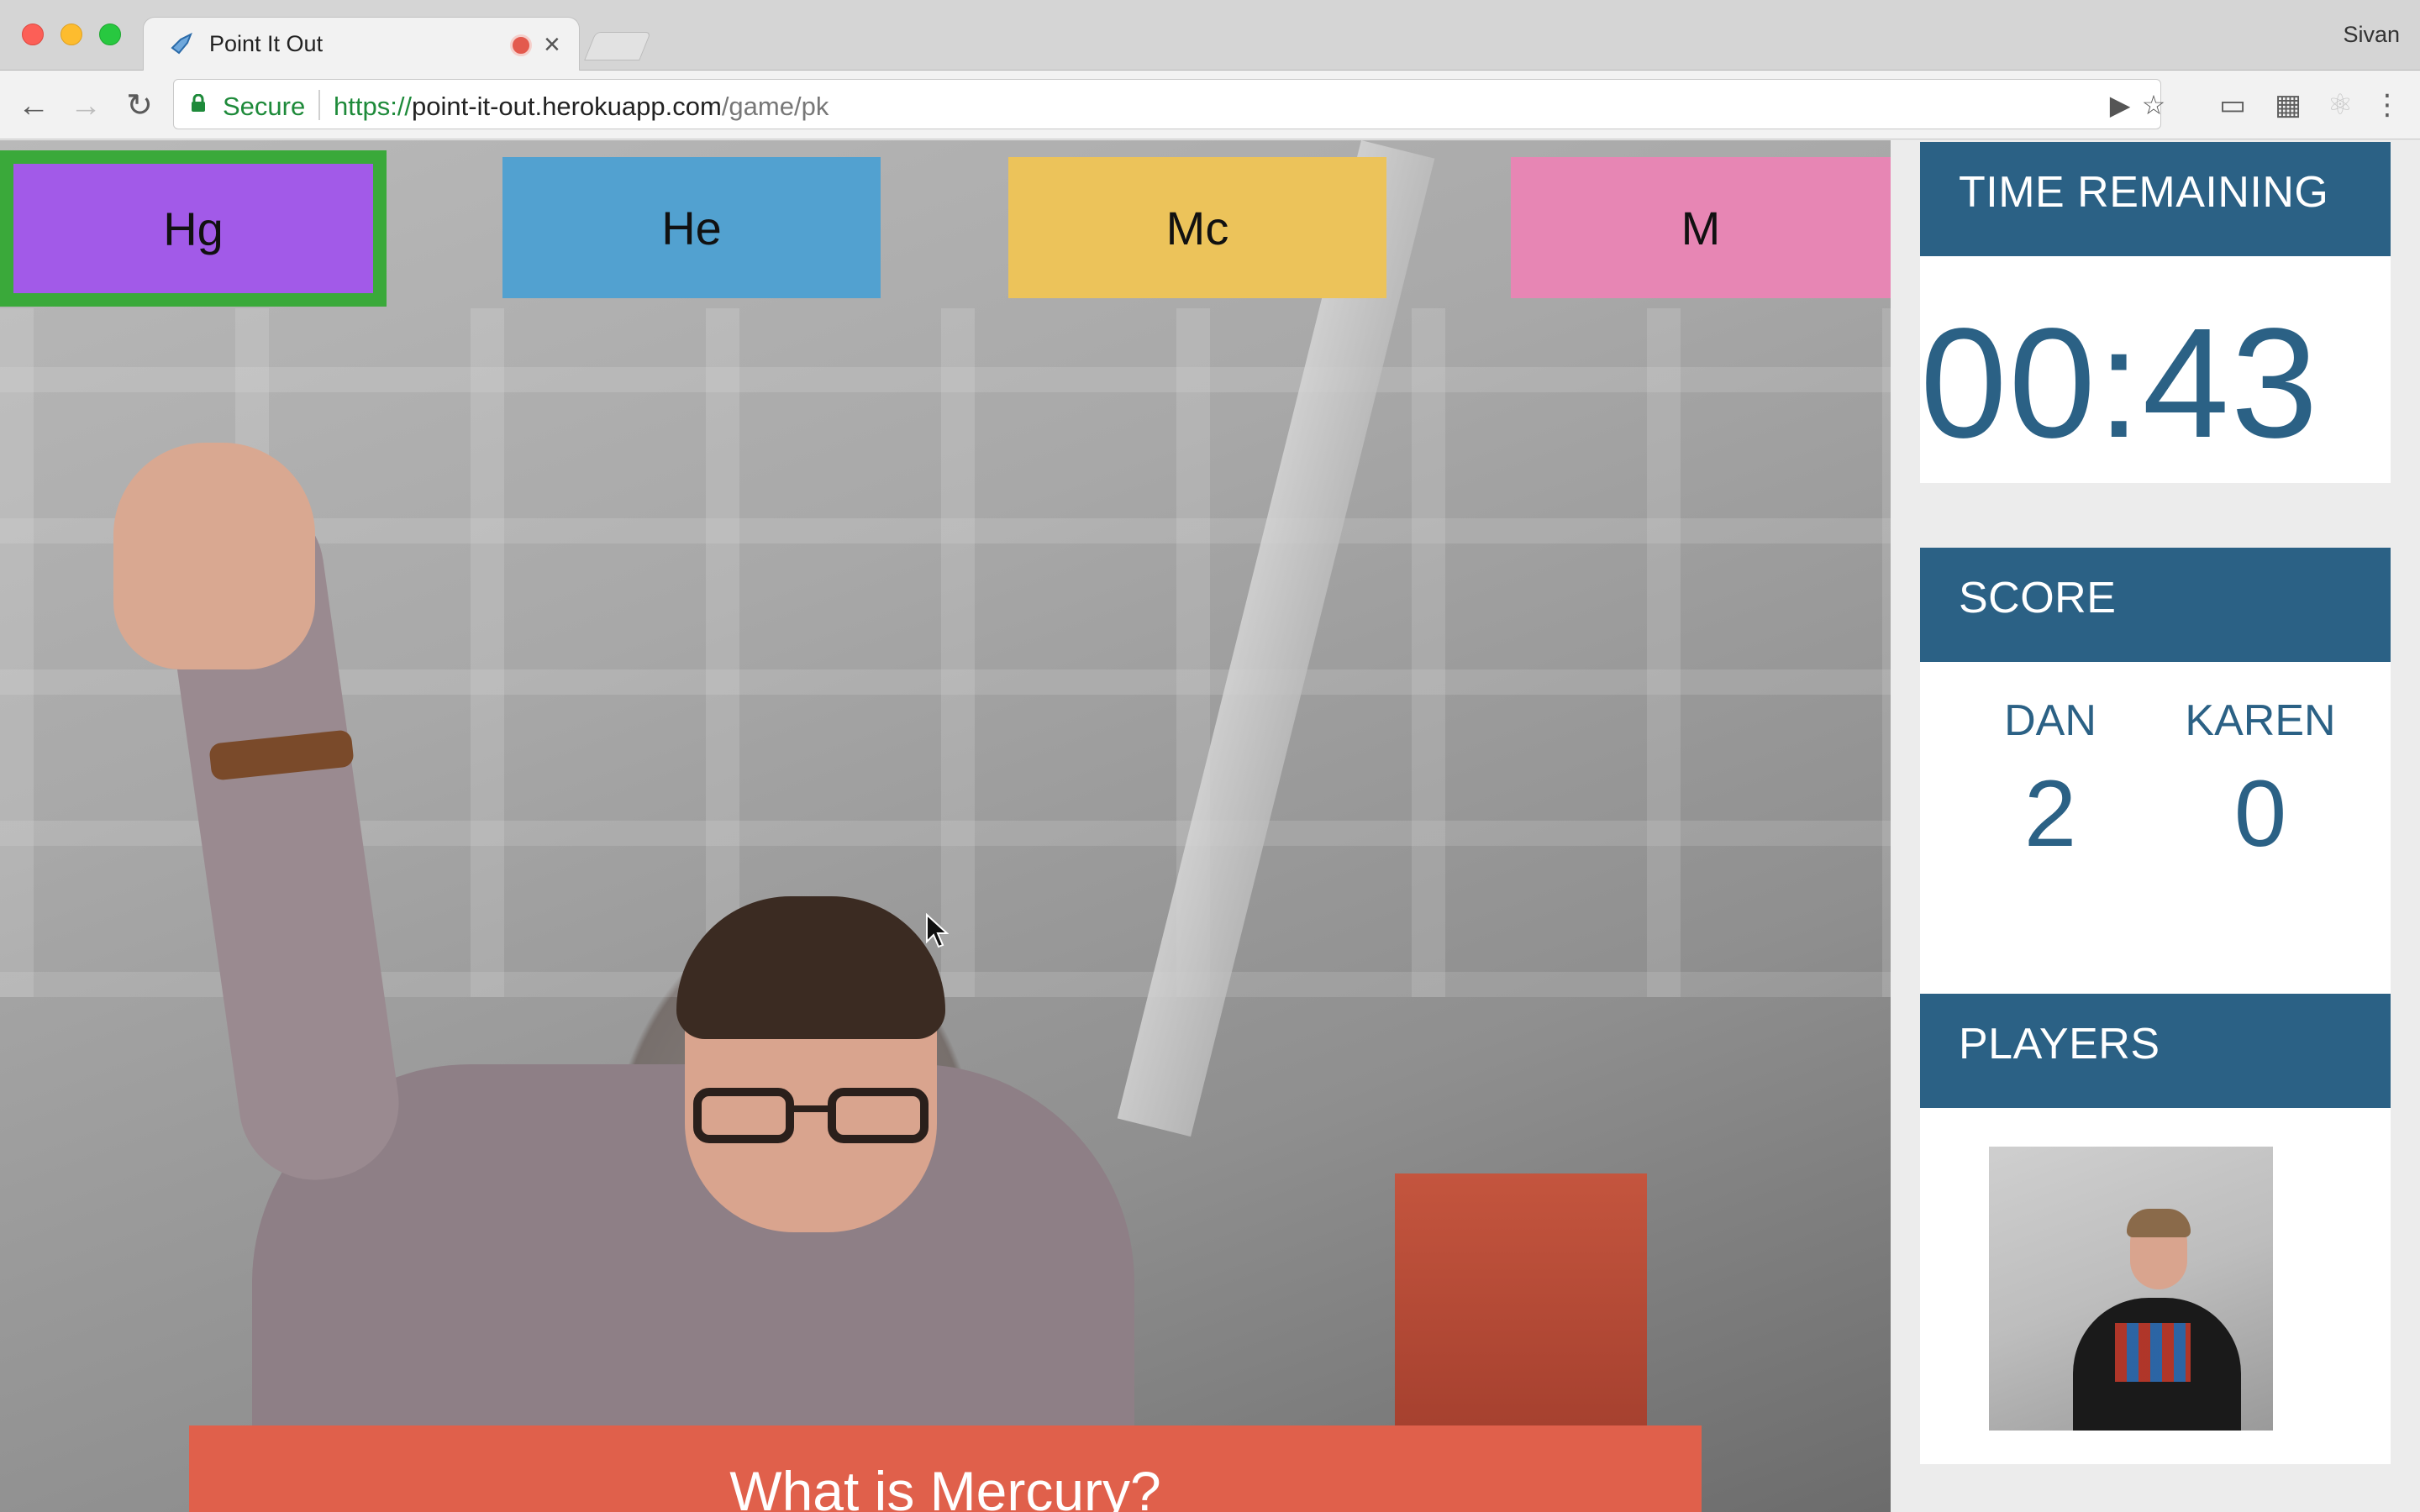 The height and width of the screenshot is (1512, 2420). Describe the element at coordinates (2155, 605) in the screenshot. I see `score-heading: SCORE` at that location.